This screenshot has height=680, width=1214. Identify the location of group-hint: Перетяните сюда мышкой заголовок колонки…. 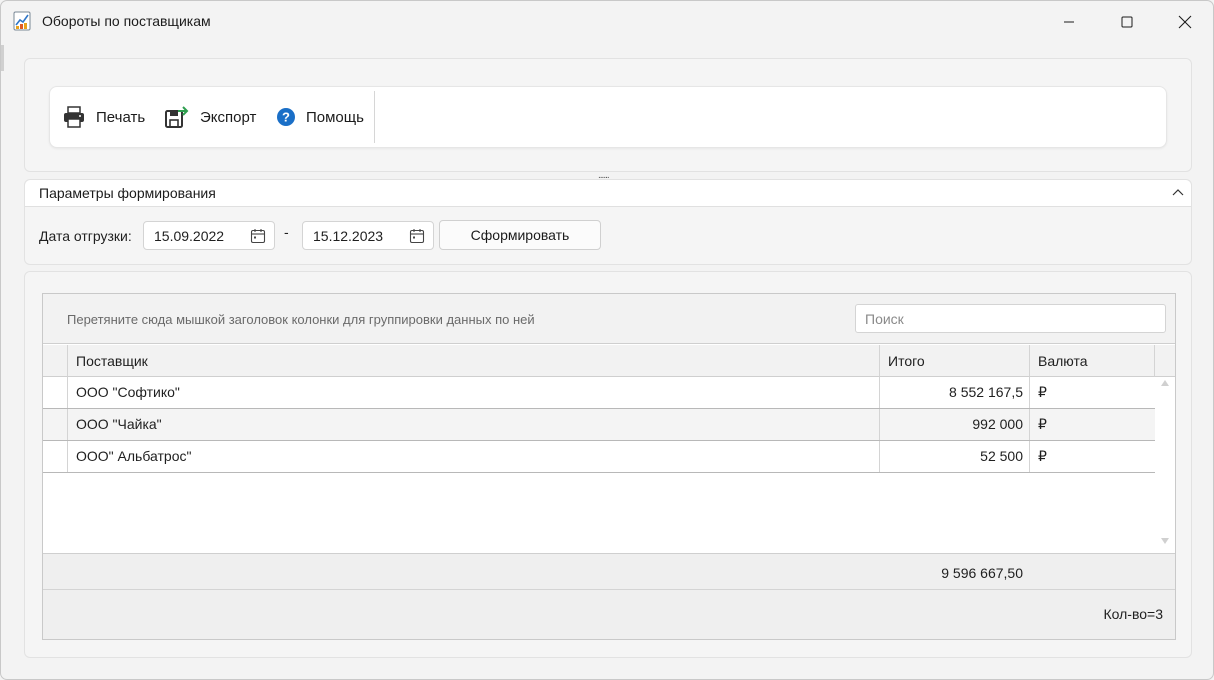
(301, 319).